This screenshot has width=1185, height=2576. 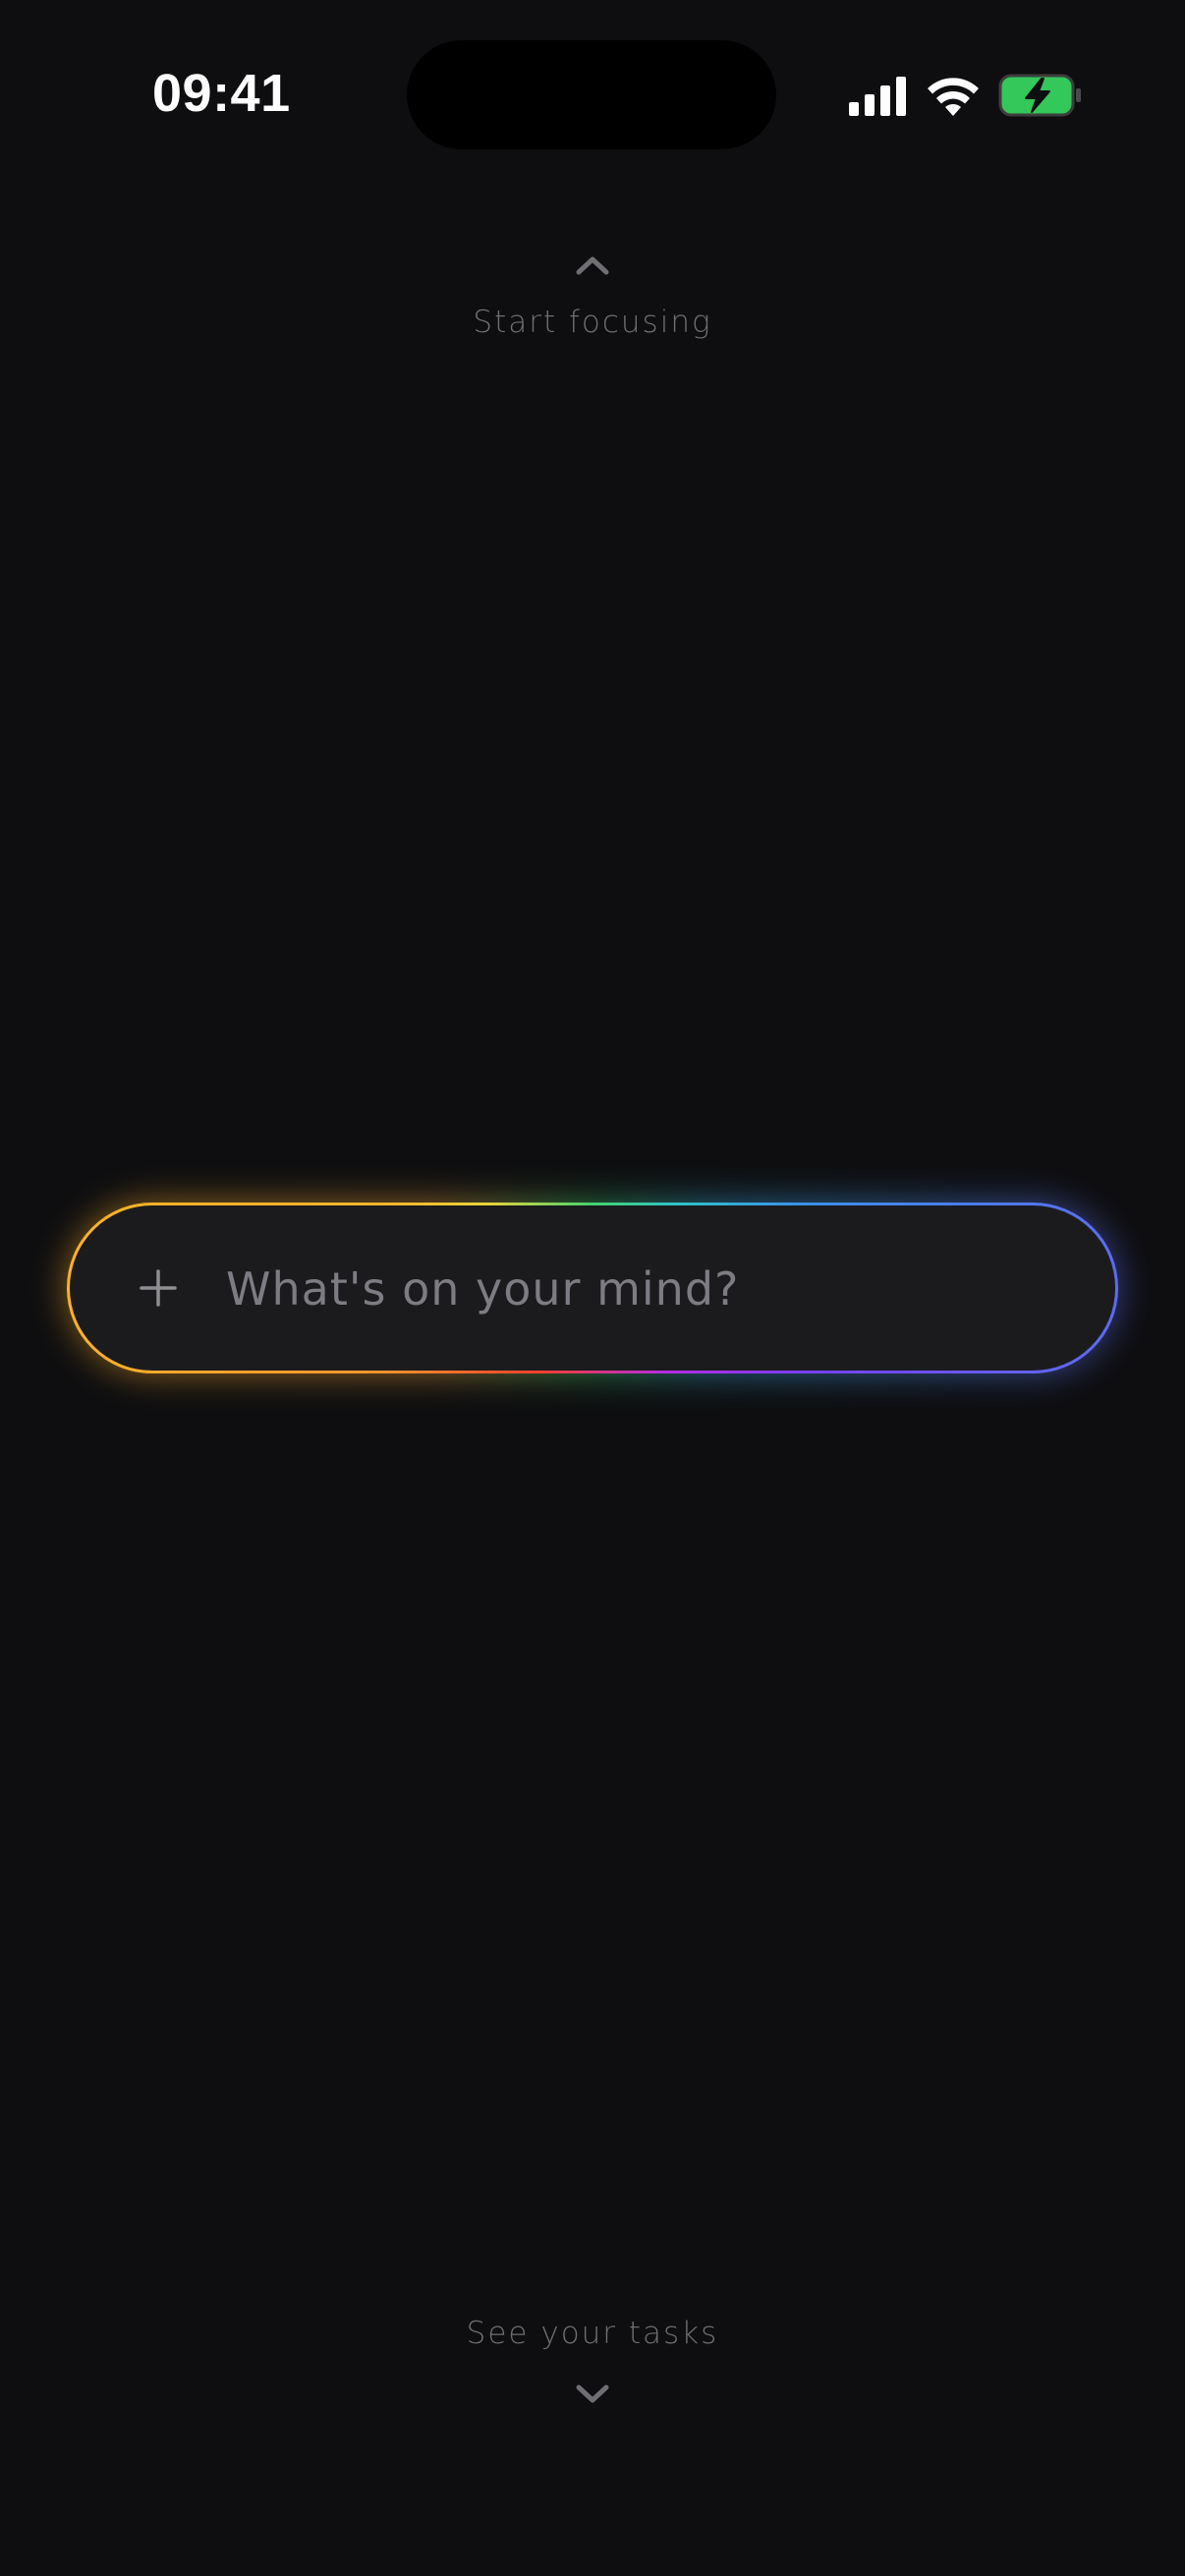 What do you see at coordinates (222, 93) in the screenshot?
I see `status-time: 09:41` at bounding box center [222, 93].